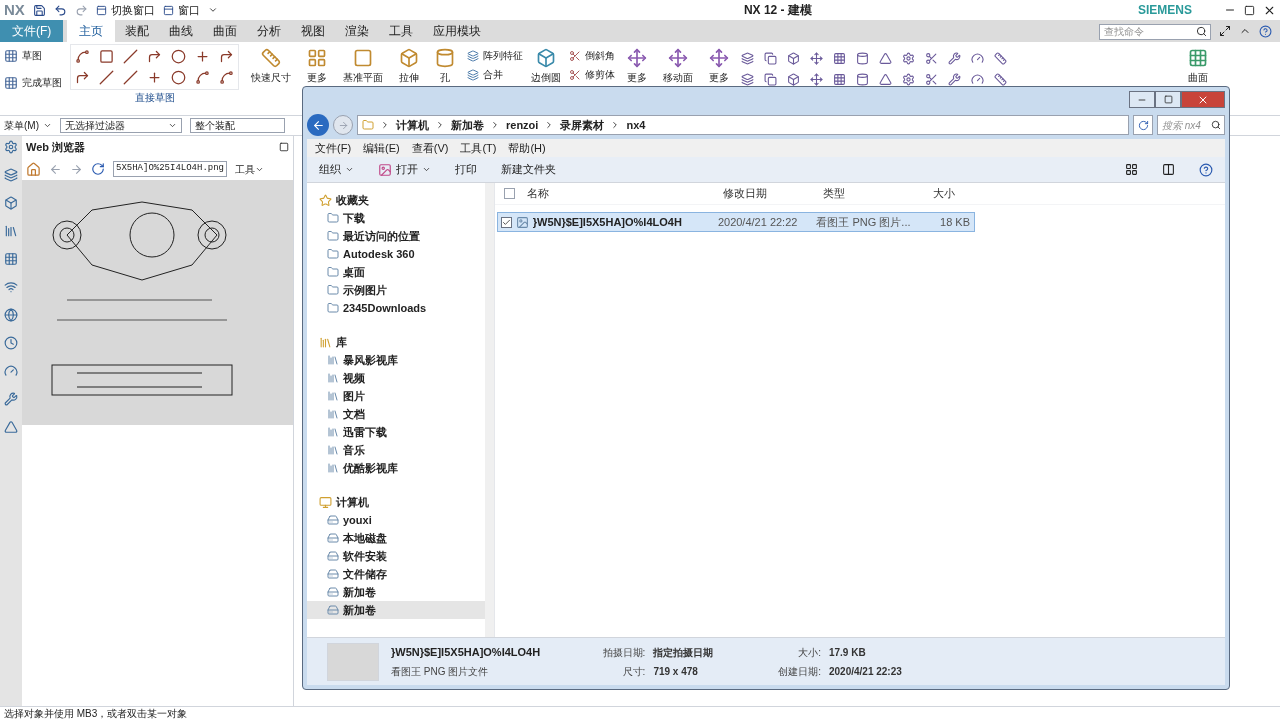 Image resolution: width=1280 pixels, height=720 pixels. Describe the element at coordinates (91, 31) in the screenshot. I see `ribbon-tab: 主页` at that location.